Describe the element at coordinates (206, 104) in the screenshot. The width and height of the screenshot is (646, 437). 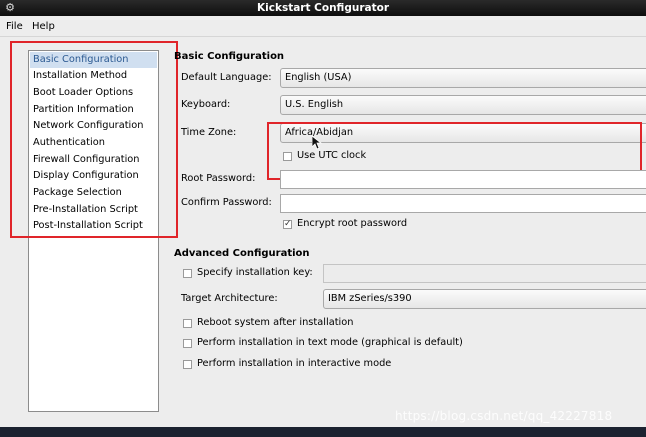
I see `keyboard-label: Keyboard:` at that location.